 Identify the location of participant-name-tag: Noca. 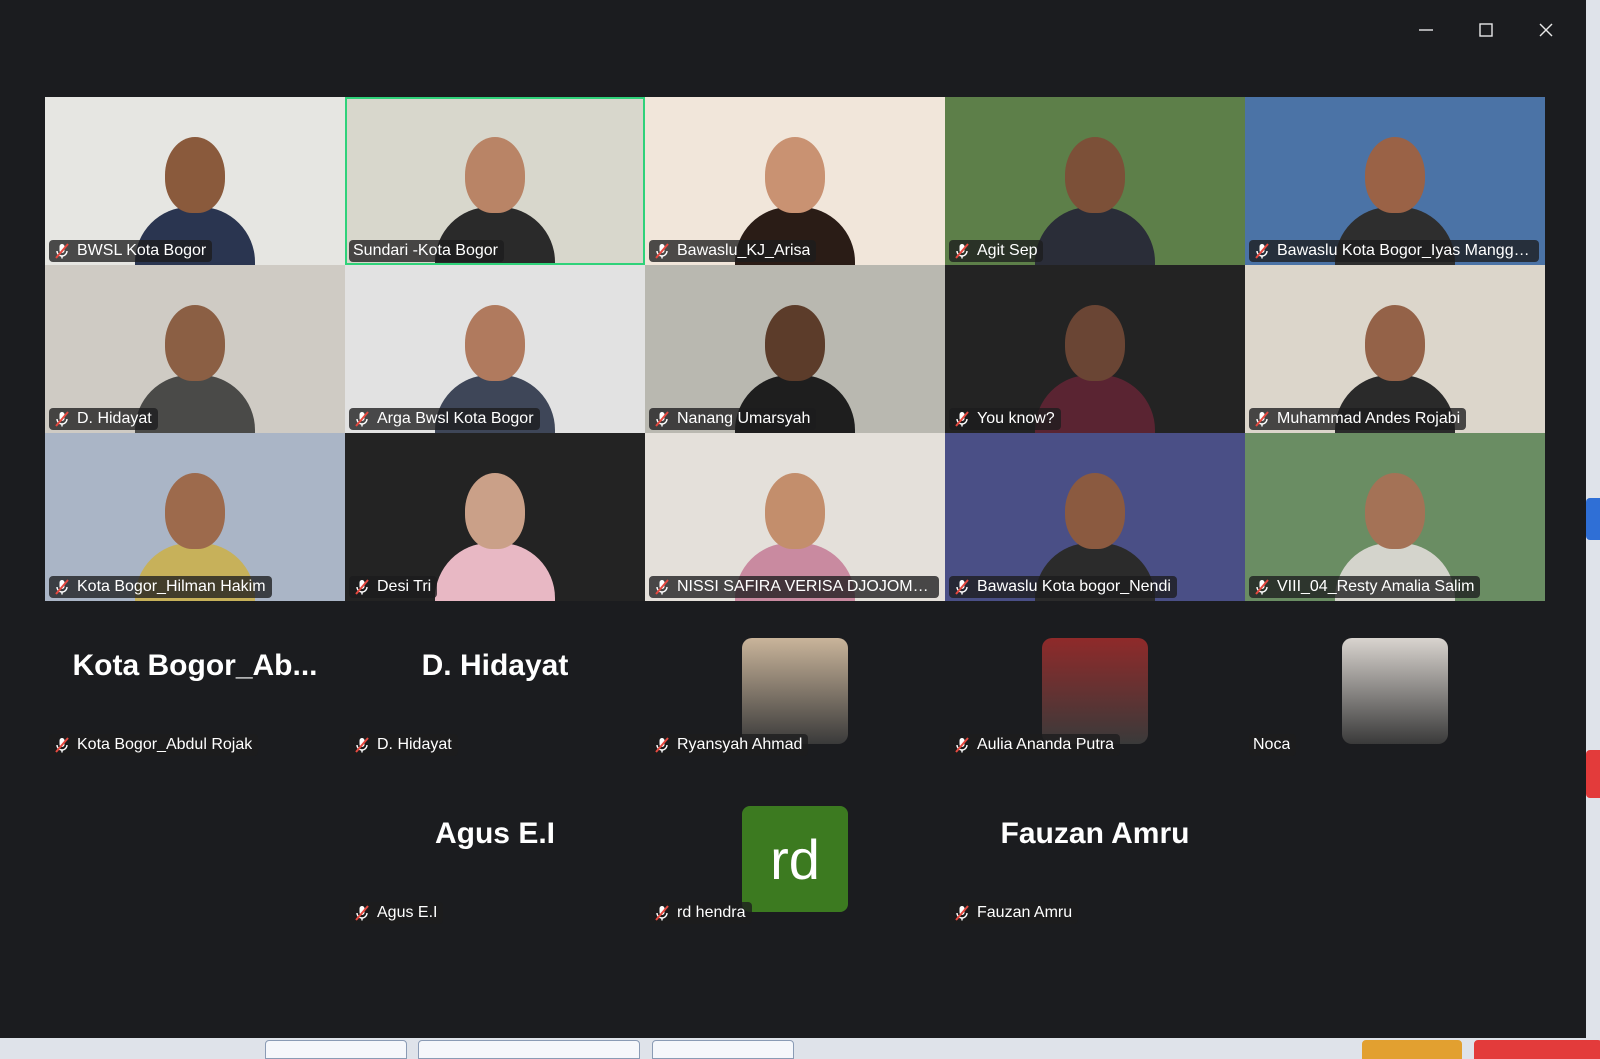
(1273, 745).